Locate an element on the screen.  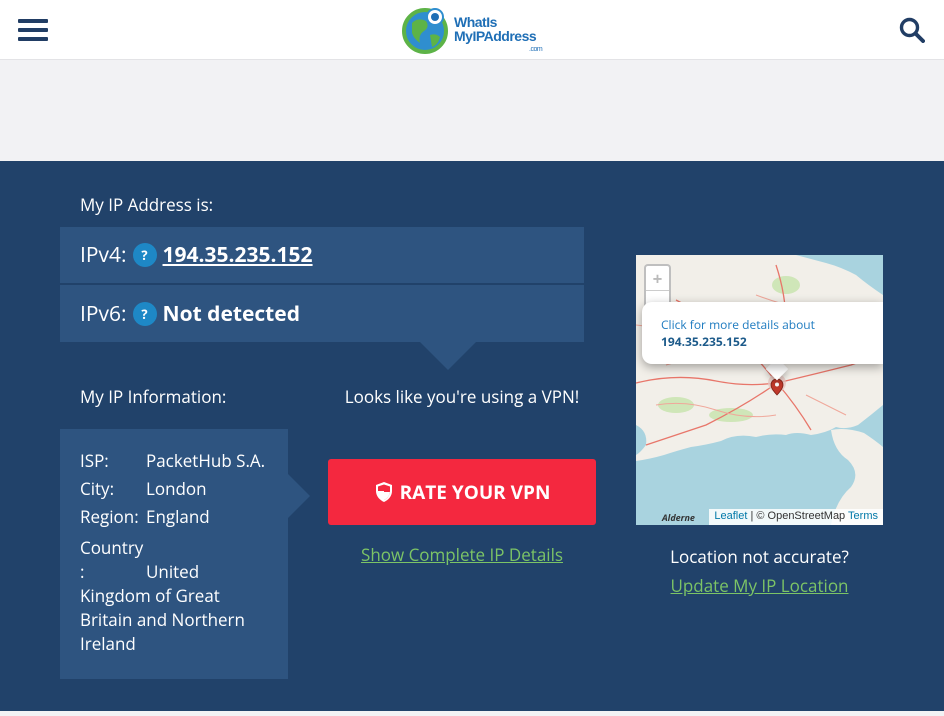
my-ip-heading: My IP Address is: is located at coordinates (147, 204).